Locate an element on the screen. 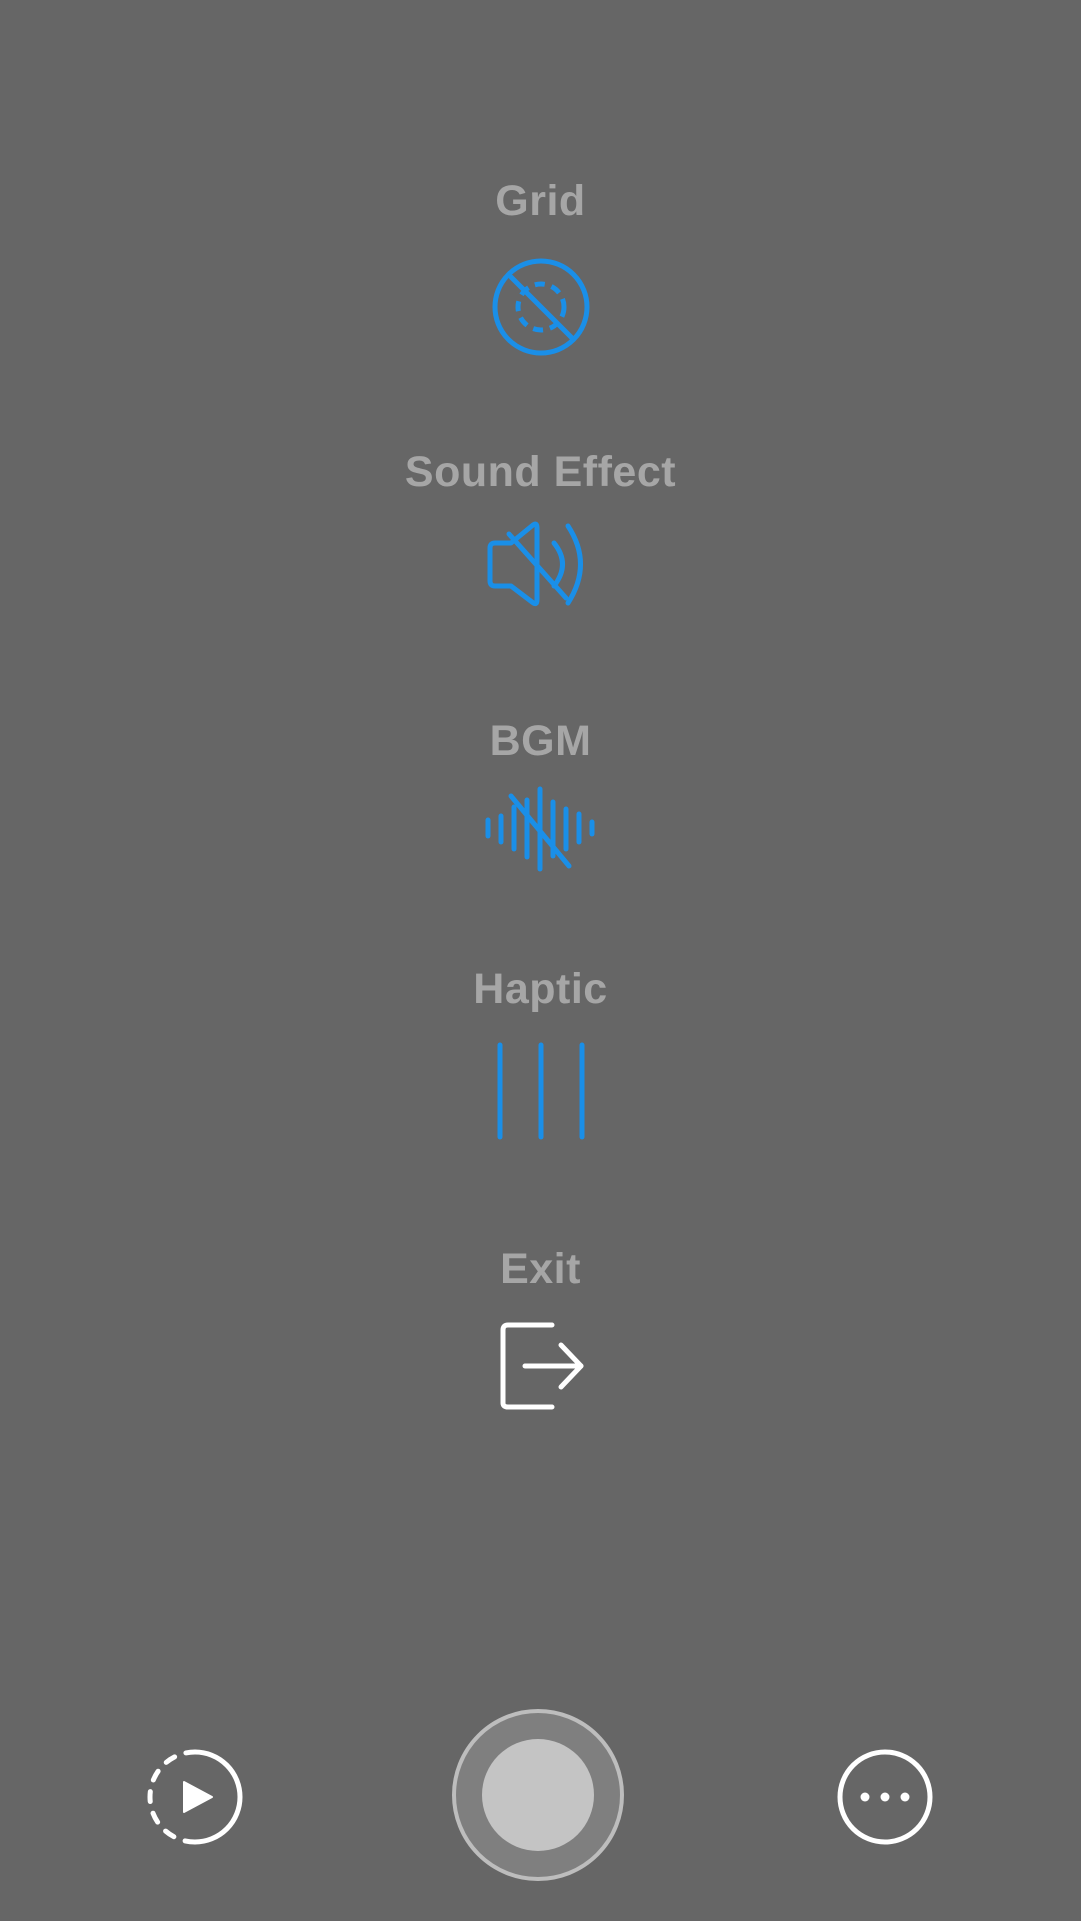  shutter-button is located at coordinates (538, 1795).